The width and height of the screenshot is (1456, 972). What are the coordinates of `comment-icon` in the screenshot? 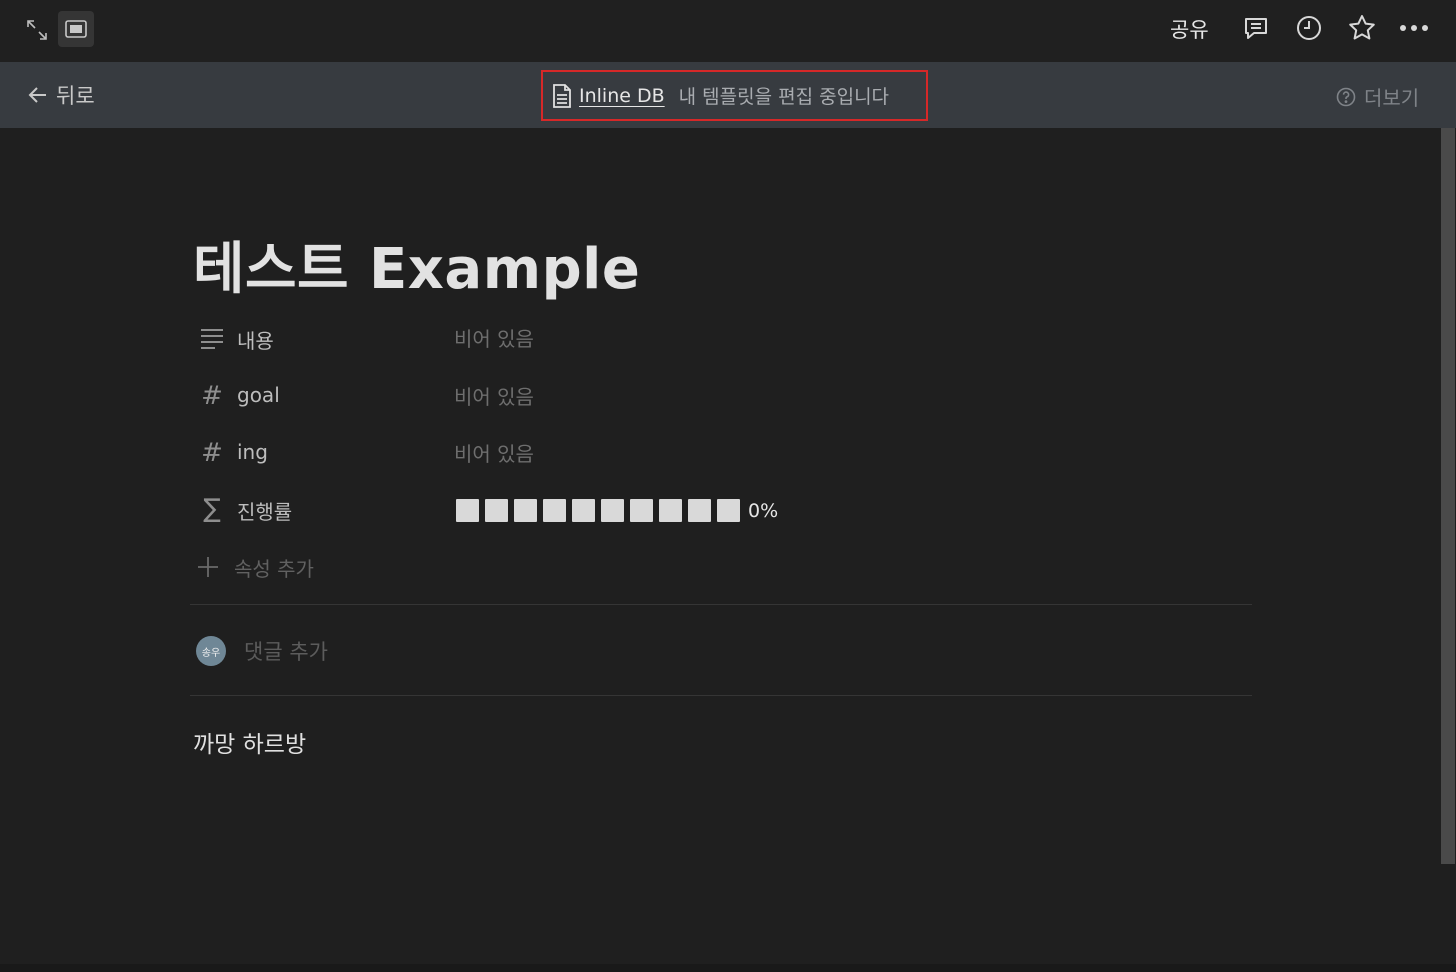 It's located at (1256, 28).